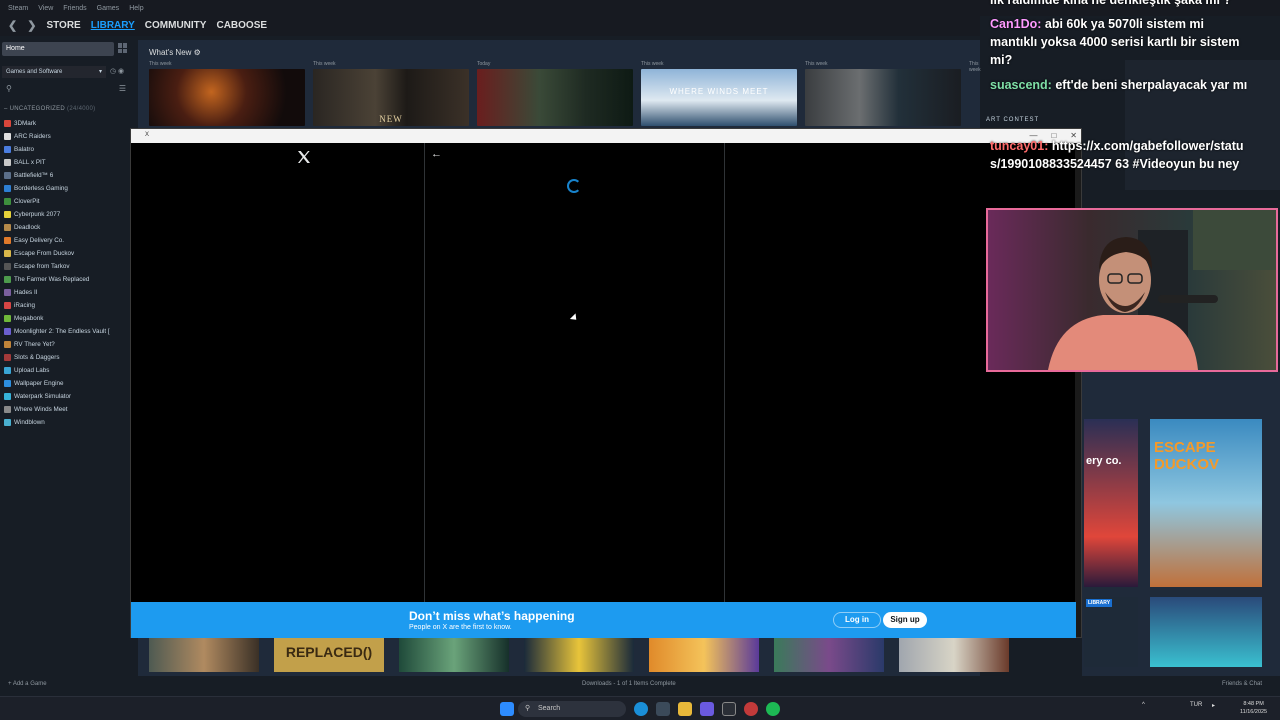 The height and width of the screenshot is (720, 1280). What do you see at coordinates (816, 64) in the screenshot?
I see `shelf-label: This week` at bounding box center [816, 64].